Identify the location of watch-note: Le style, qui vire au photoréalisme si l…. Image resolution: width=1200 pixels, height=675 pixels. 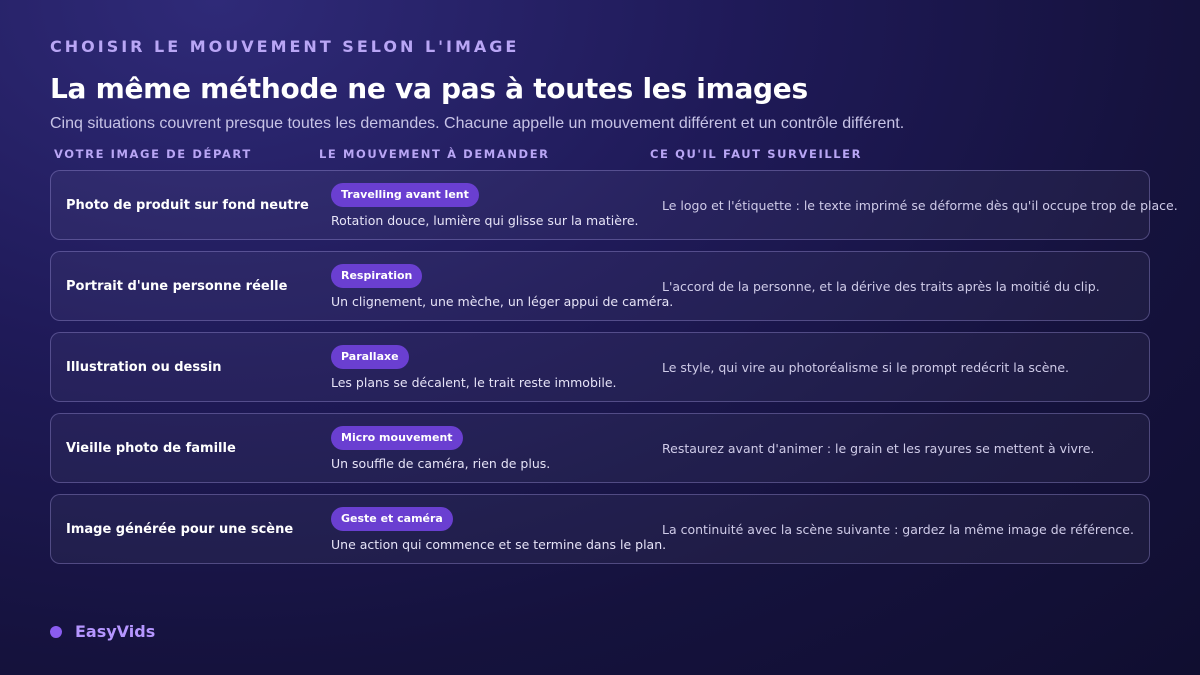
(865, 367).